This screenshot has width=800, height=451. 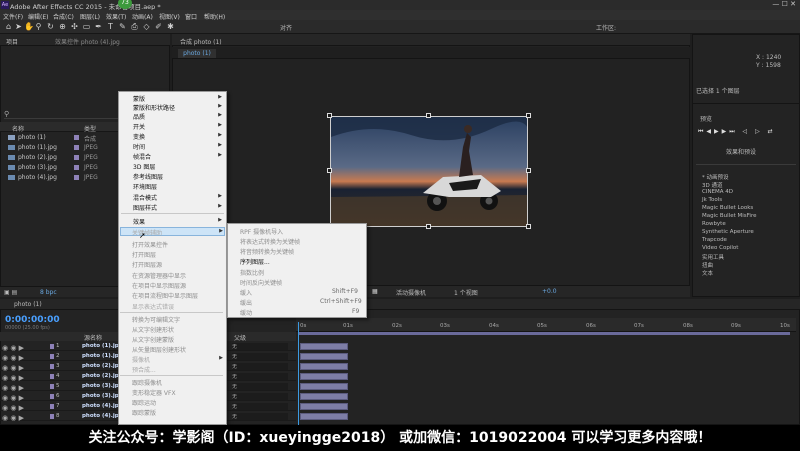 I want to click on new-folder-icon: ▣ ▤, so click(x=10, y=292).